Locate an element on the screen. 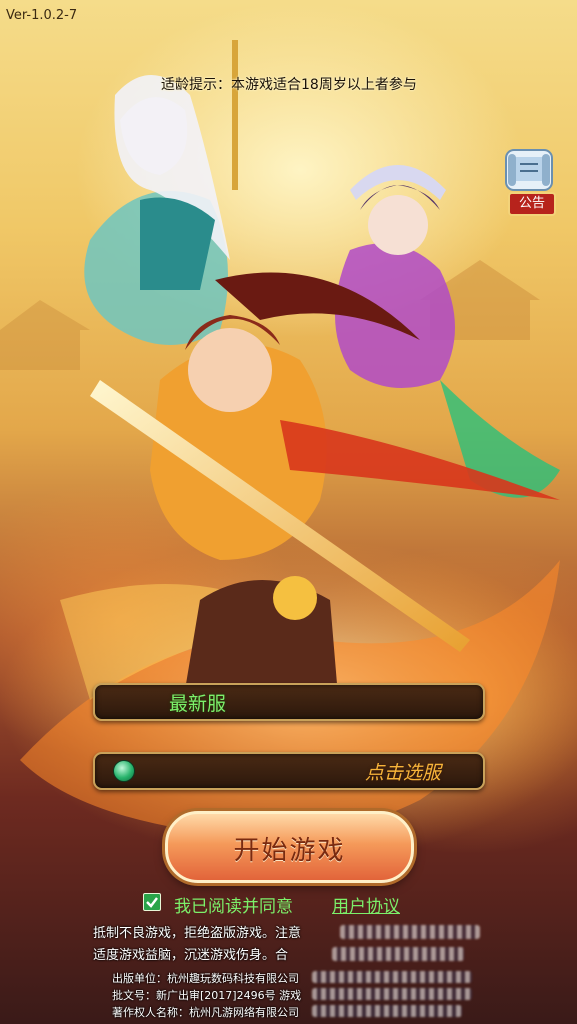 This screenshot has width=577, height=1024. latest-server-button: 最新服 is located at coordinates (289, 702).